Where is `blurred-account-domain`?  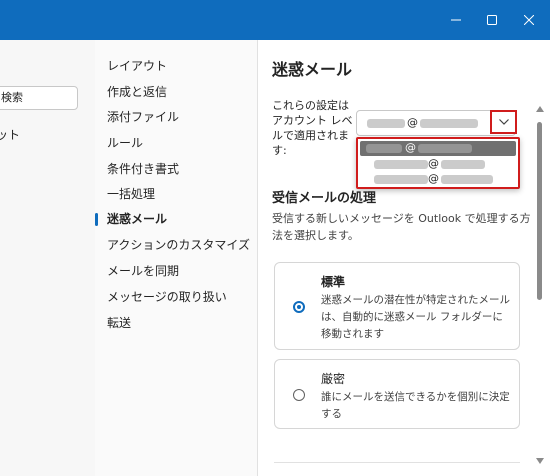 blurred-account-domain is located at coordinates (449, 123).